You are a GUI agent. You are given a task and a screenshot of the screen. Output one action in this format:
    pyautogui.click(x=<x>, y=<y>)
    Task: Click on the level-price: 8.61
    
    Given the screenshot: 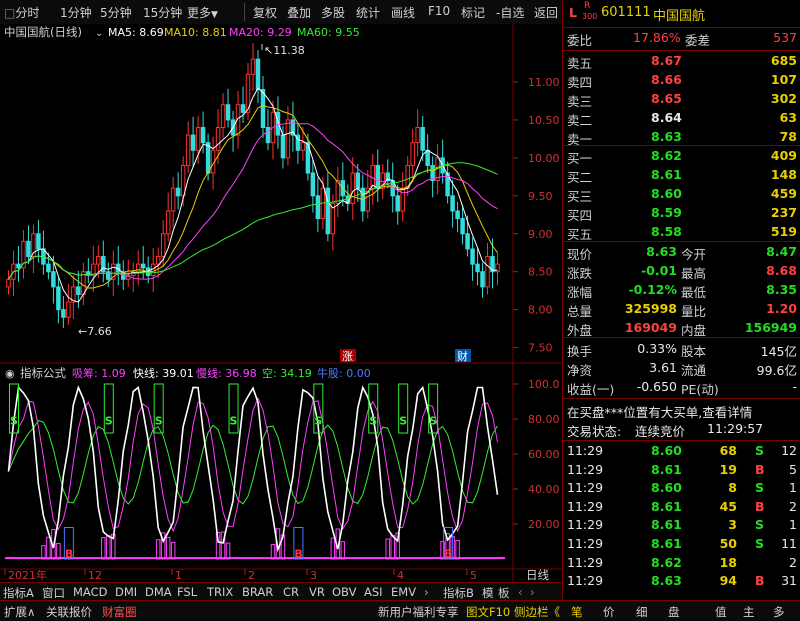 What is the action you would take?
    pyautogui.click(x=666, y=174)
    